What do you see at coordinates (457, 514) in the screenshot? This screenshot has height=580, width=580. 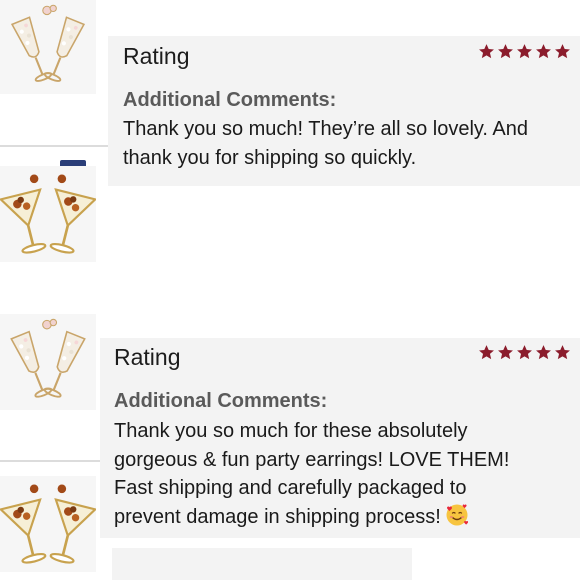 I see `smiling-face-with-hearts-icon` at bounding box center [457, 514].